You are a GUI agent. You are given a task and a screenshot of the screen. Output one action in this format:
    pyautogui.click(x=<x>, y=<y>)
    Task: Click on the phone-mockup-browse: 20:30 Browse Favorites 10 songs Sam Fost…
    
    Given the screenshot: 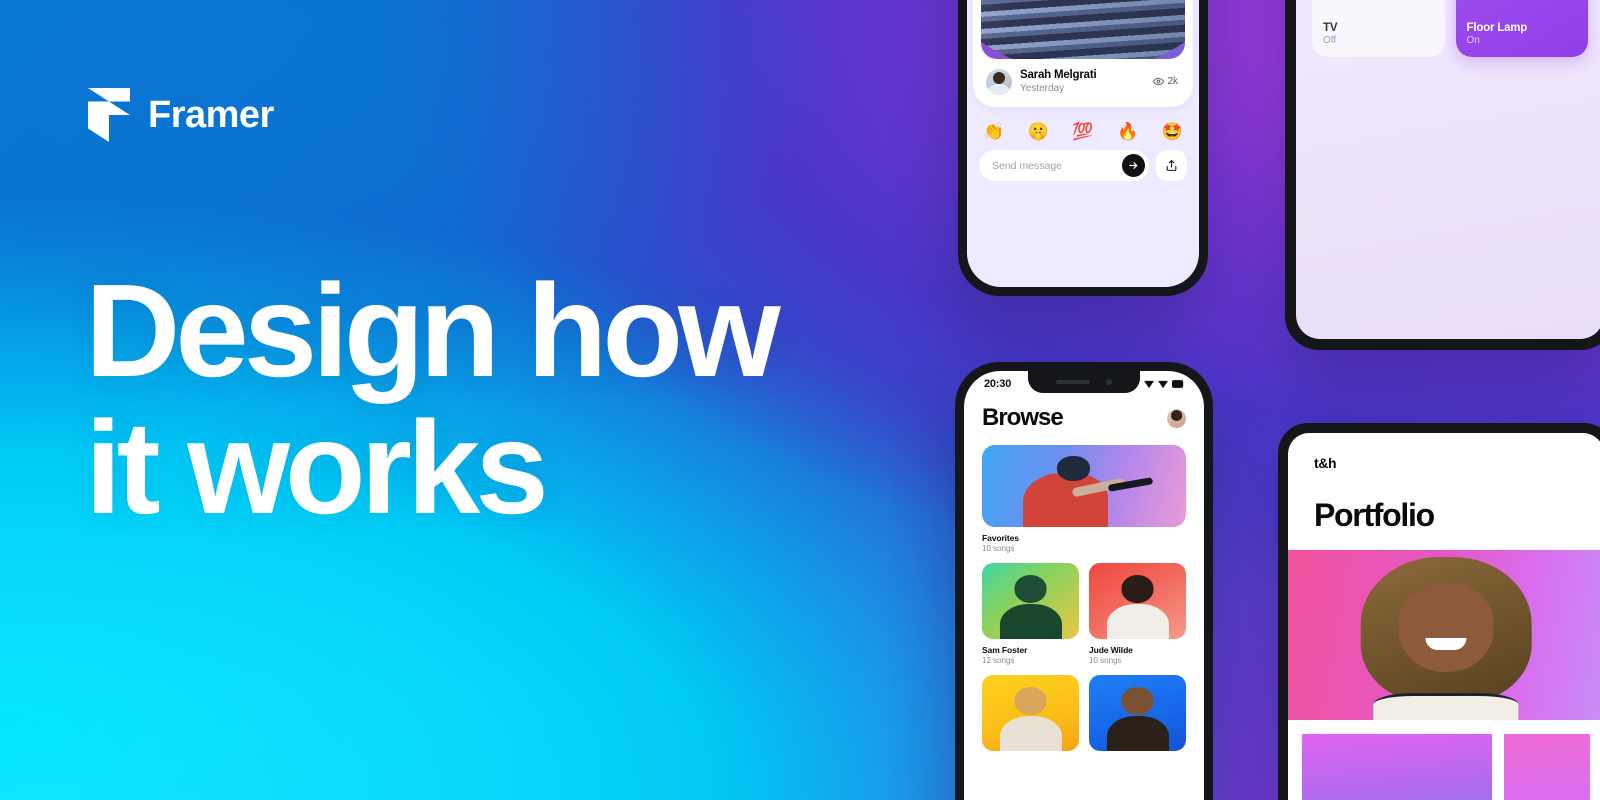 What is the action you would take?
    pyautogui.click(x=1084, y=581)
    